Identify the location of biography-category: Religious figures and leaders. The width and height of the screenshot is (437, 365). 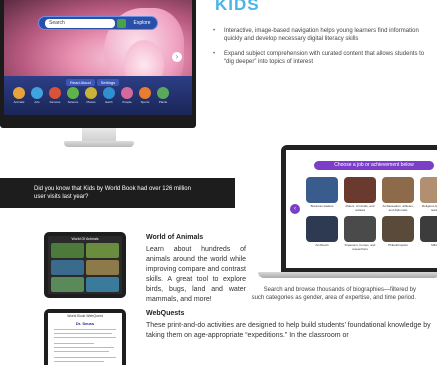
(428, 194).